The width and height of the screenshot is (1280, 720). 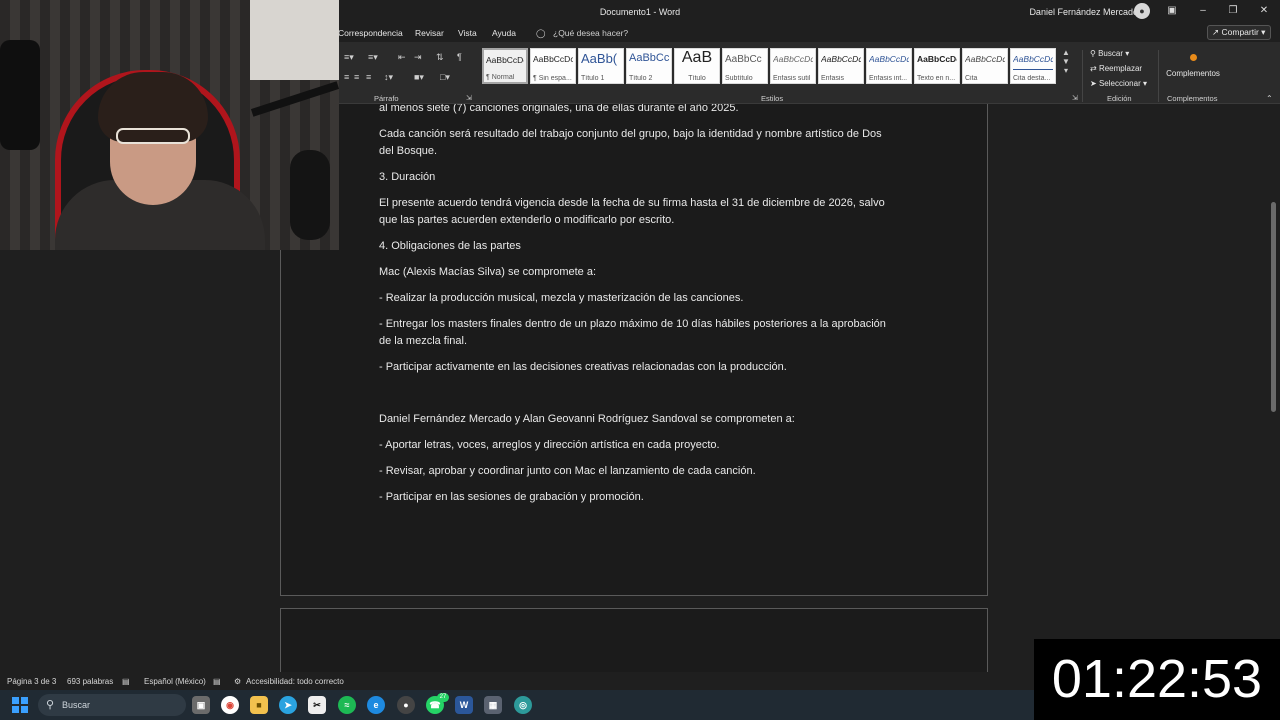 What do you see at coordinates (346, 77) in the screenshot?
I see `align-center-icon: ≡` at bounding box center [346, 77].